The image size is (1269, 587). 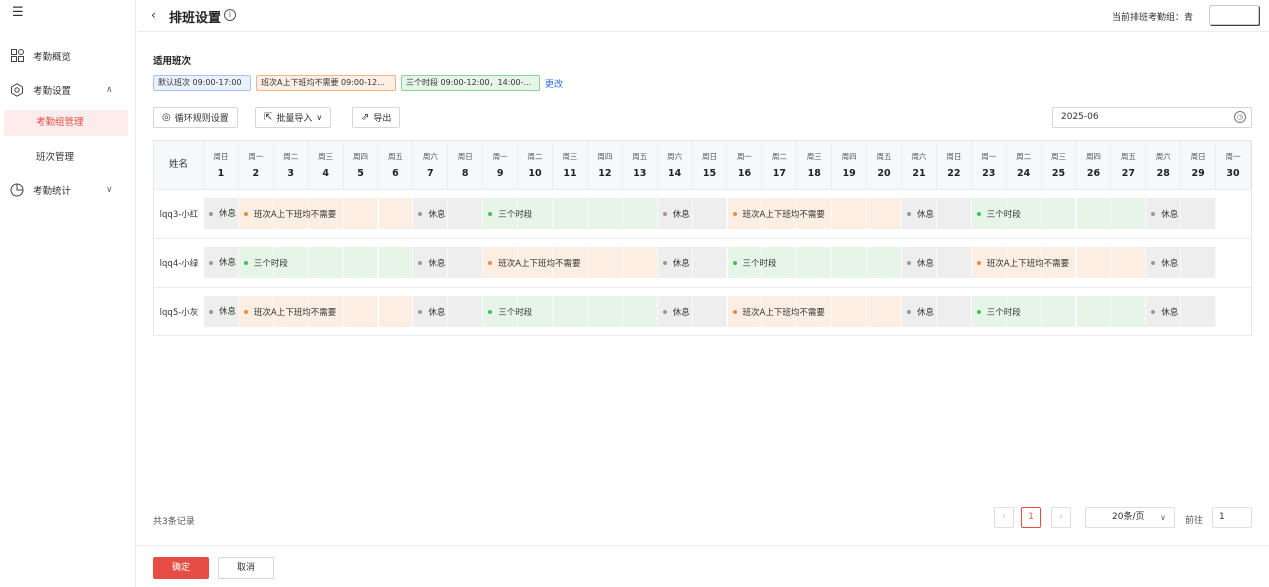 What do you see at coordinates (179, 165) in the screenshot?
I see `name-column-header: 姓名` at bounding box center [179, 165].